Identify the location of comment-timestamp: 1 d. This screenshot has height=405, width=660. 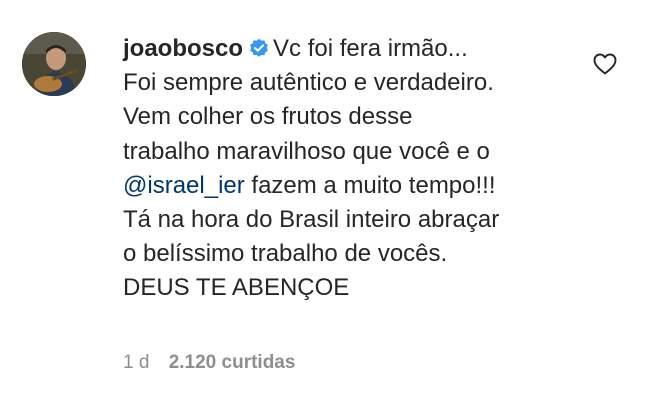
(136, 362).